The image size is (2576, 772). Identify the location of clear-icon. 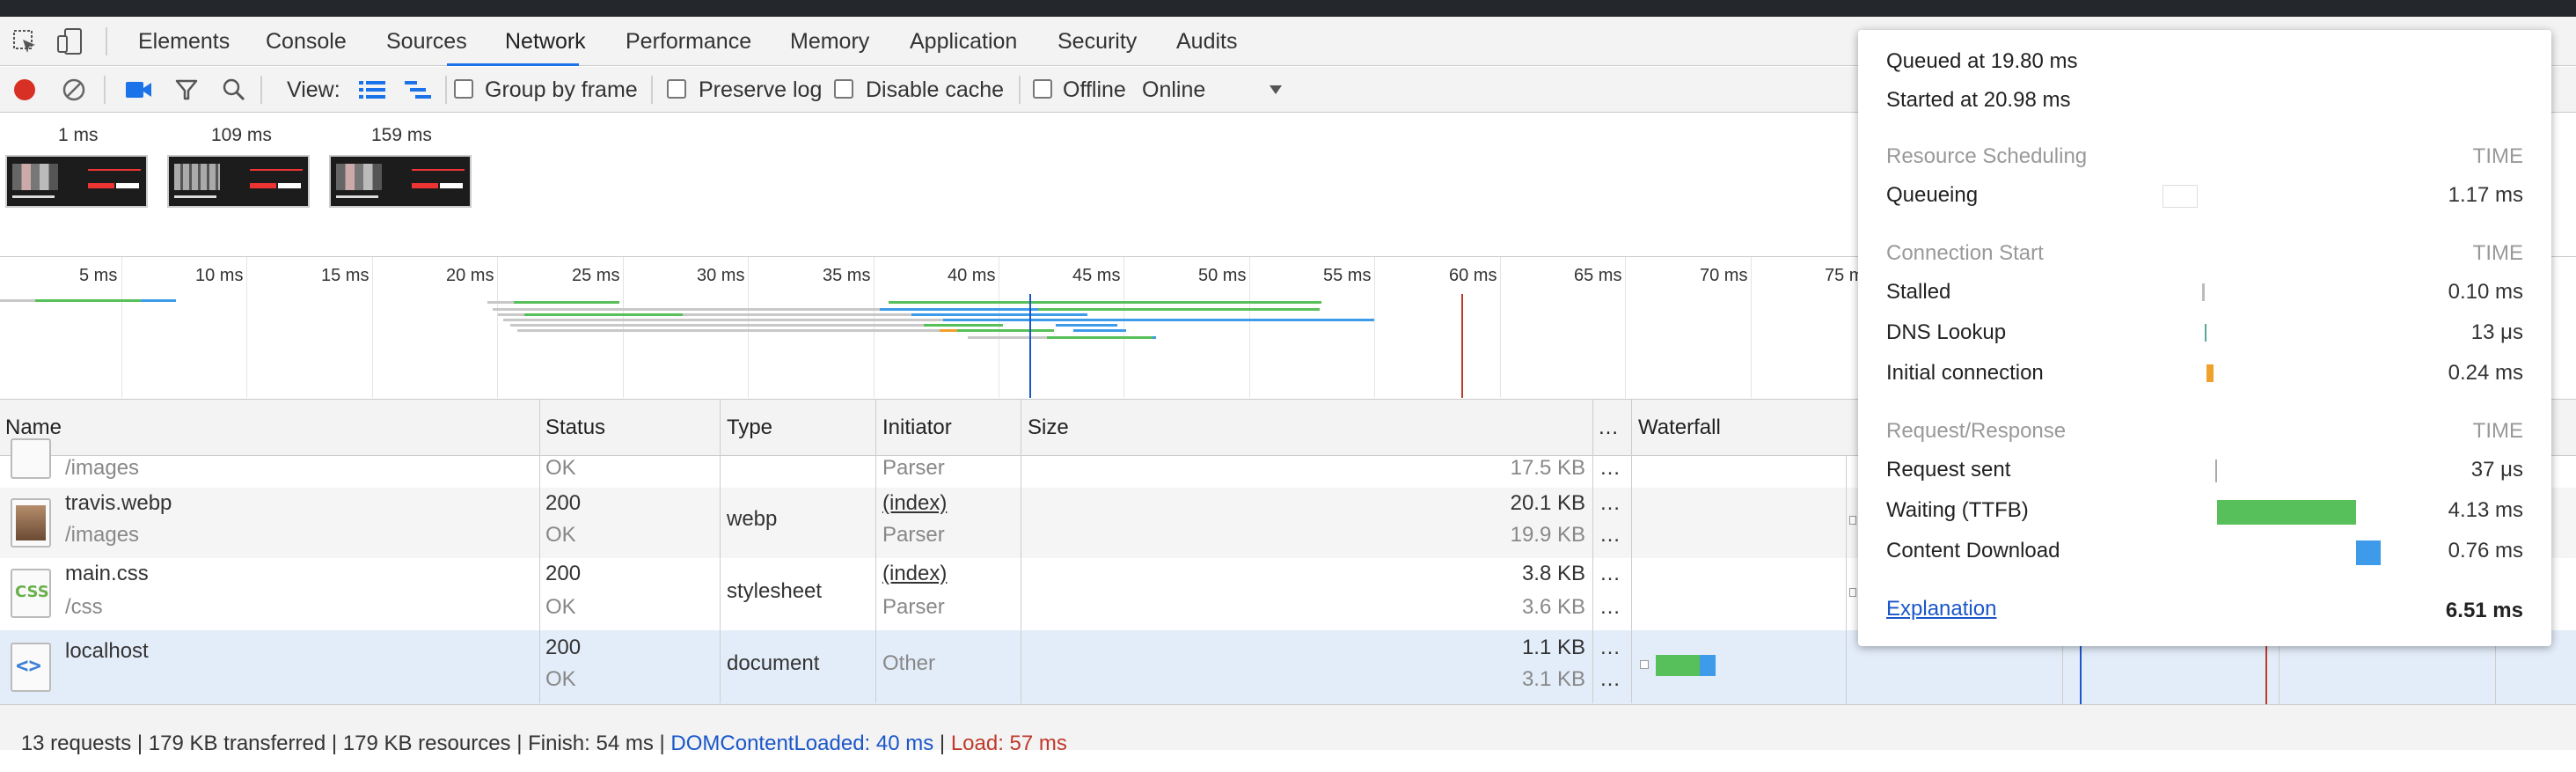
(74, 89).